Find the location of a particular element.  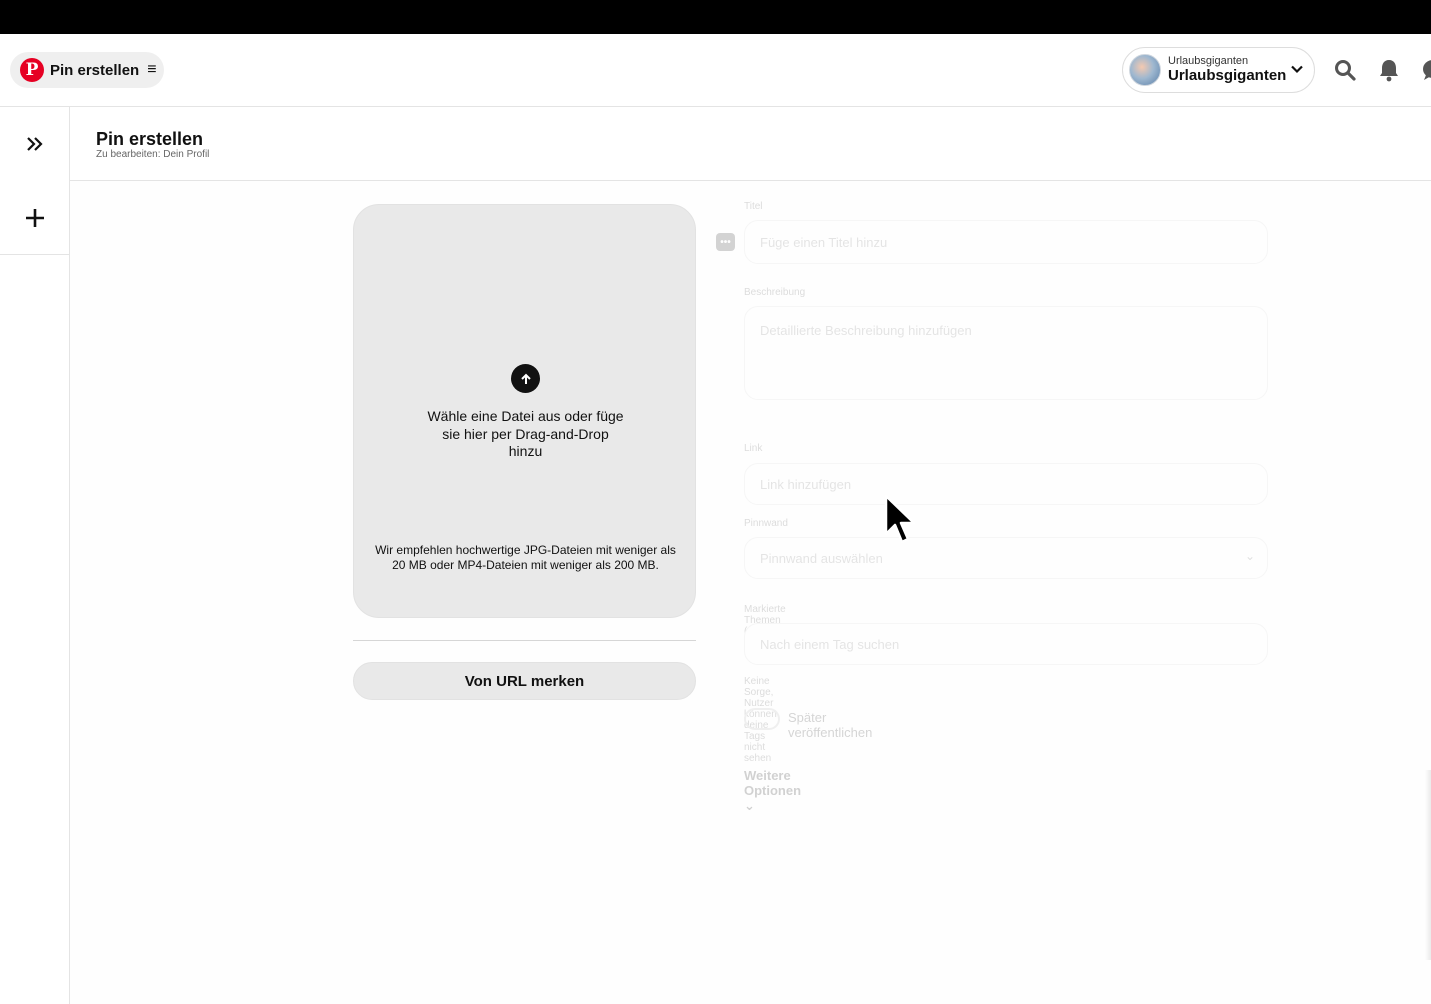

title-input: Füge einen Titel hinzu is located at coordinates (1006, 242).